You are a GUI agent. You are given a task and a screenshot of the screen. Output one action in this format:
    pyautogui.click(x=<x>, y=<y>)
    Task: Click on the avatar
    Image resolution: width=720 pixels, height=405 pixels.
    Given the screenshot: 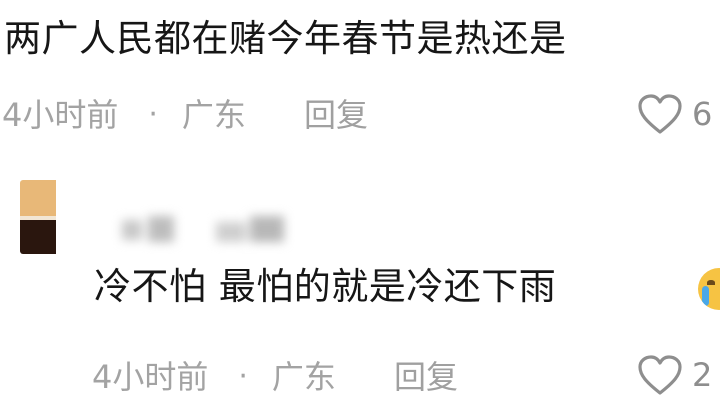 What is the action you would take?
    pyautogui.click(x=38, y=217)
    